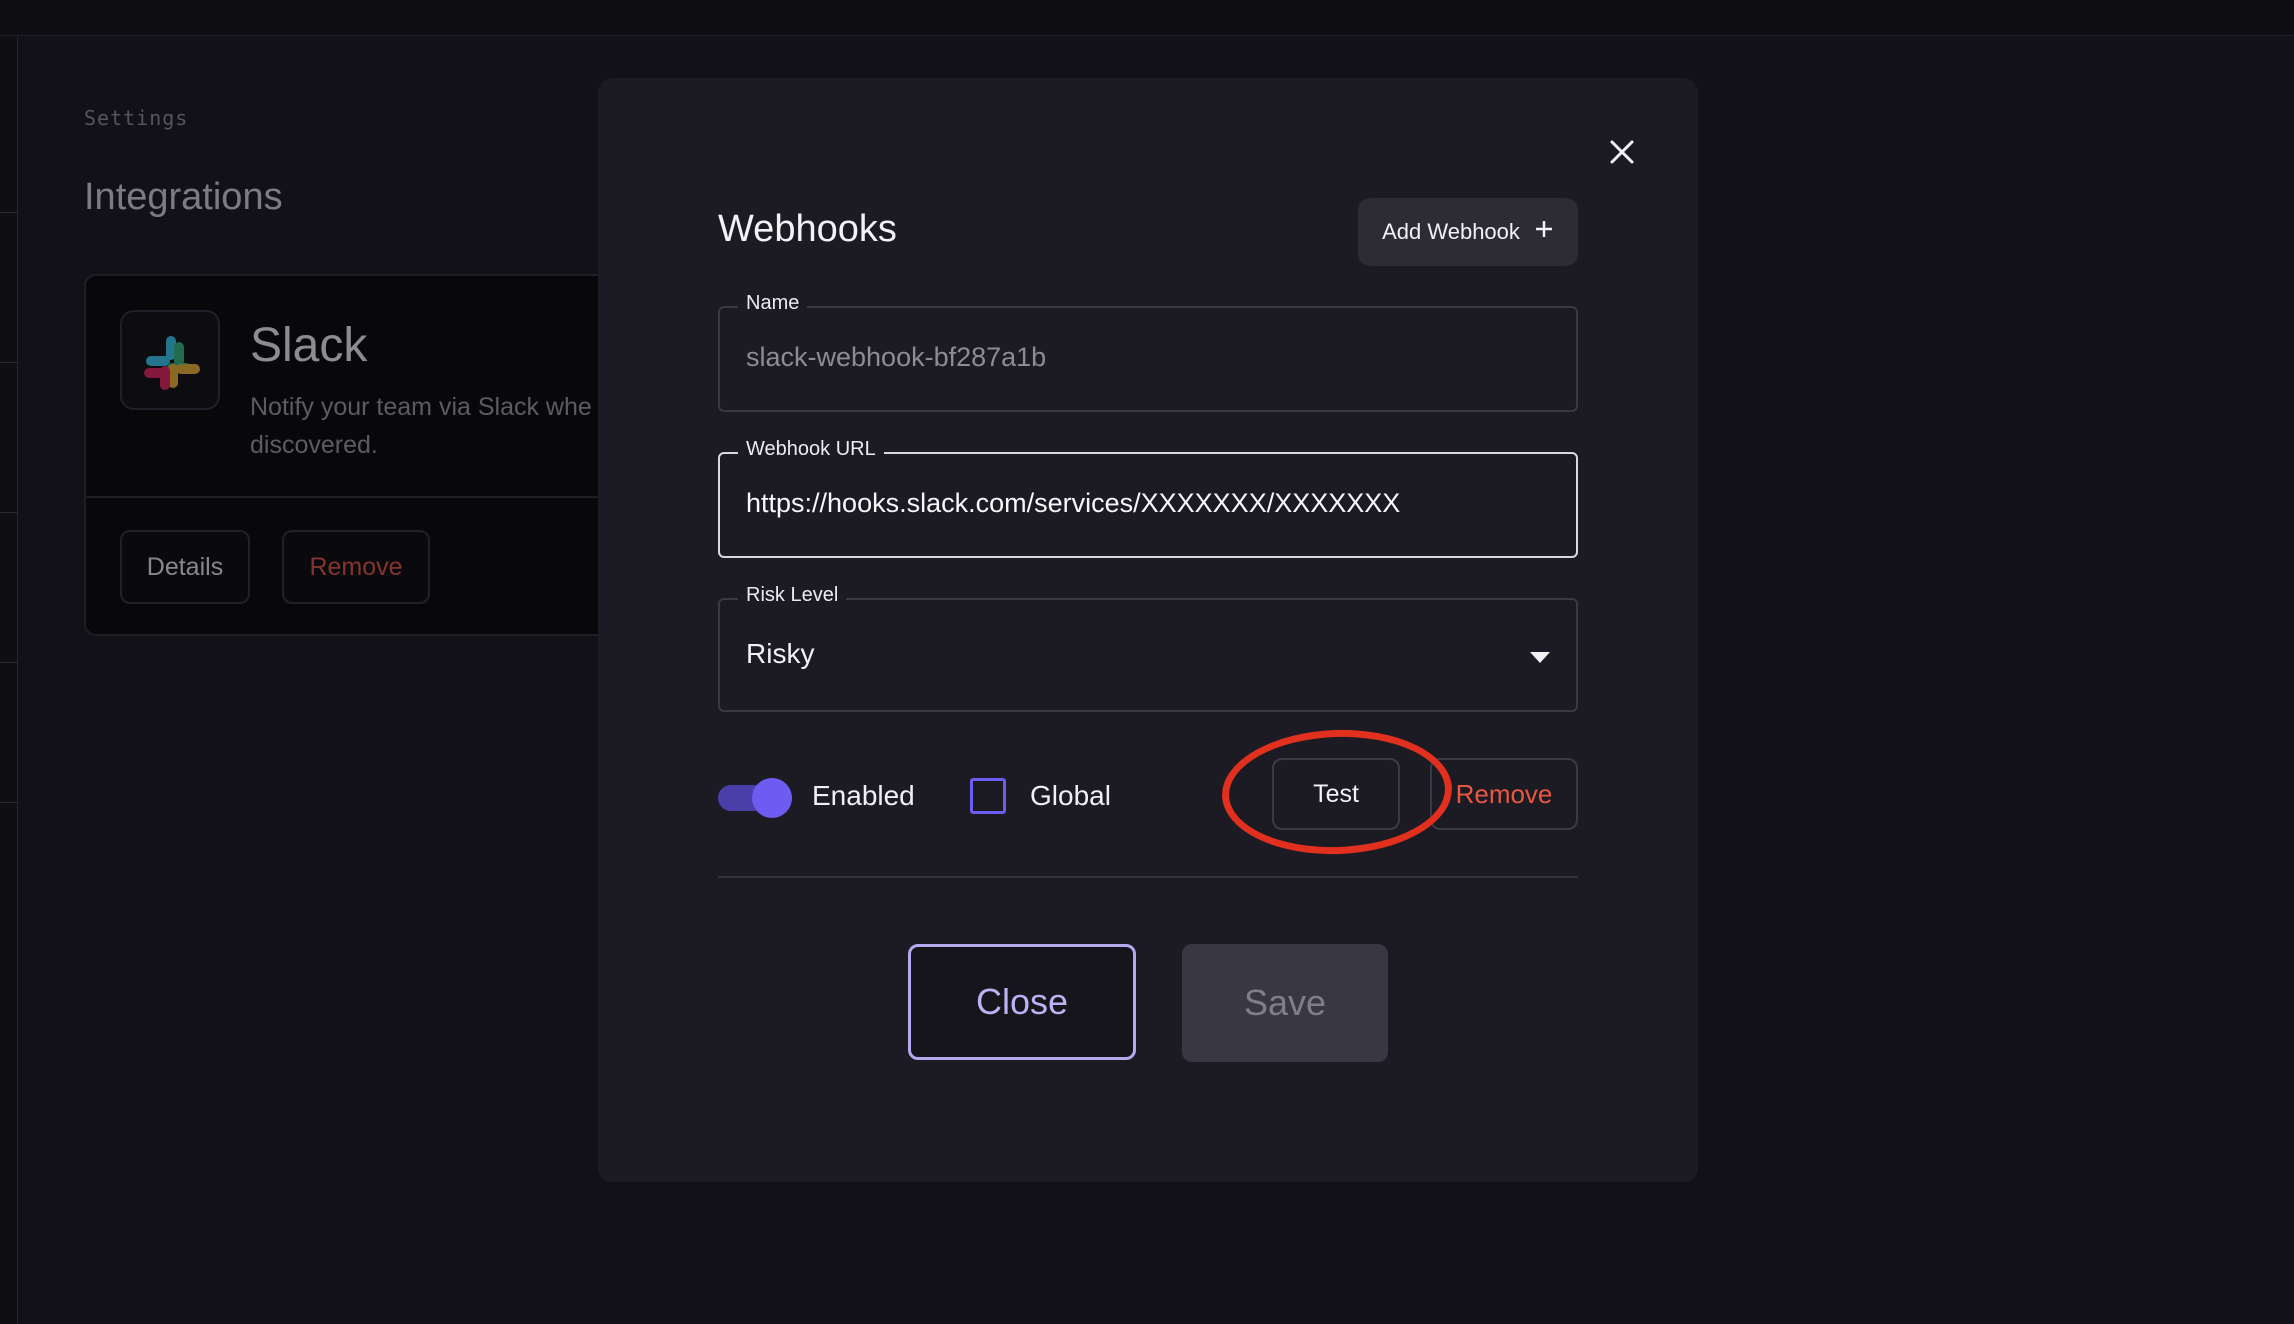 The image size is (2294, 1324). I want to click on plus-icon, so click(1544, 232).